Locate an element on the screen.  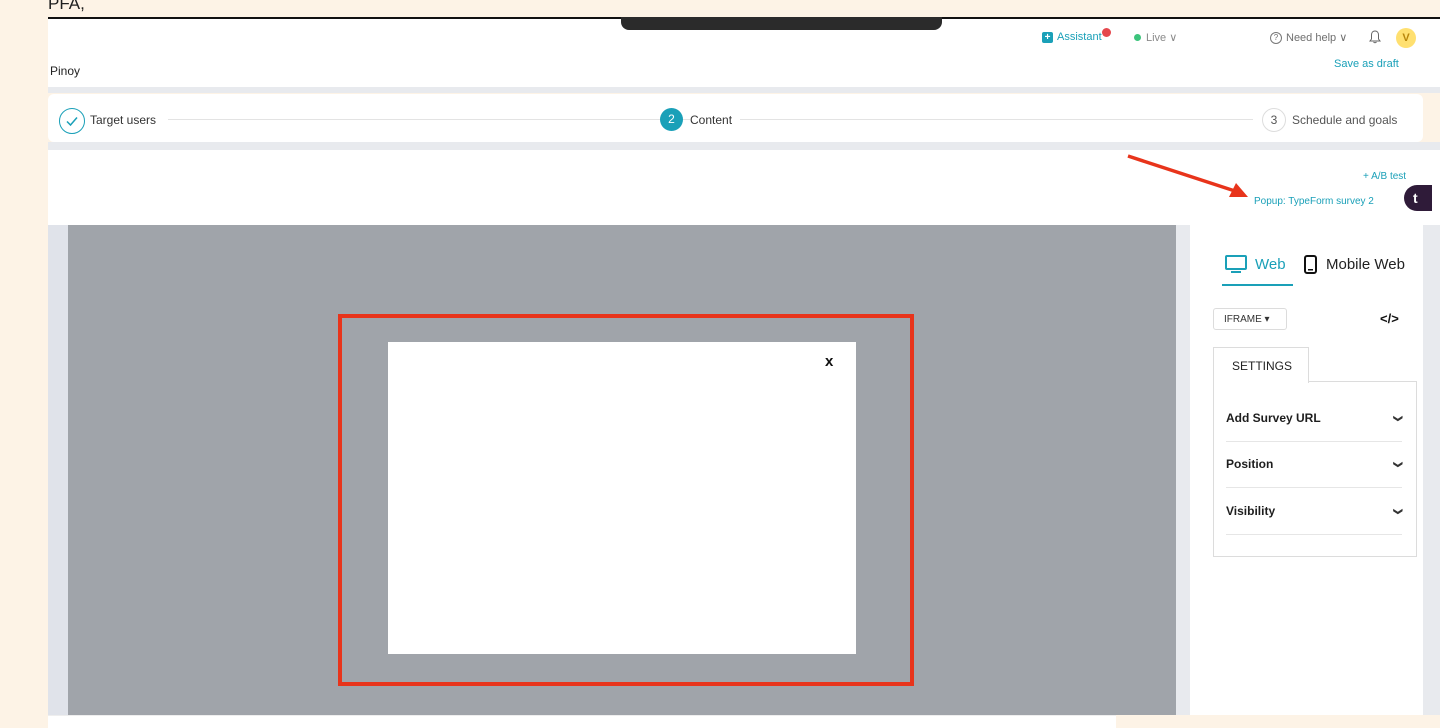
step-content-label: Content is located at coordinates (715, 120).